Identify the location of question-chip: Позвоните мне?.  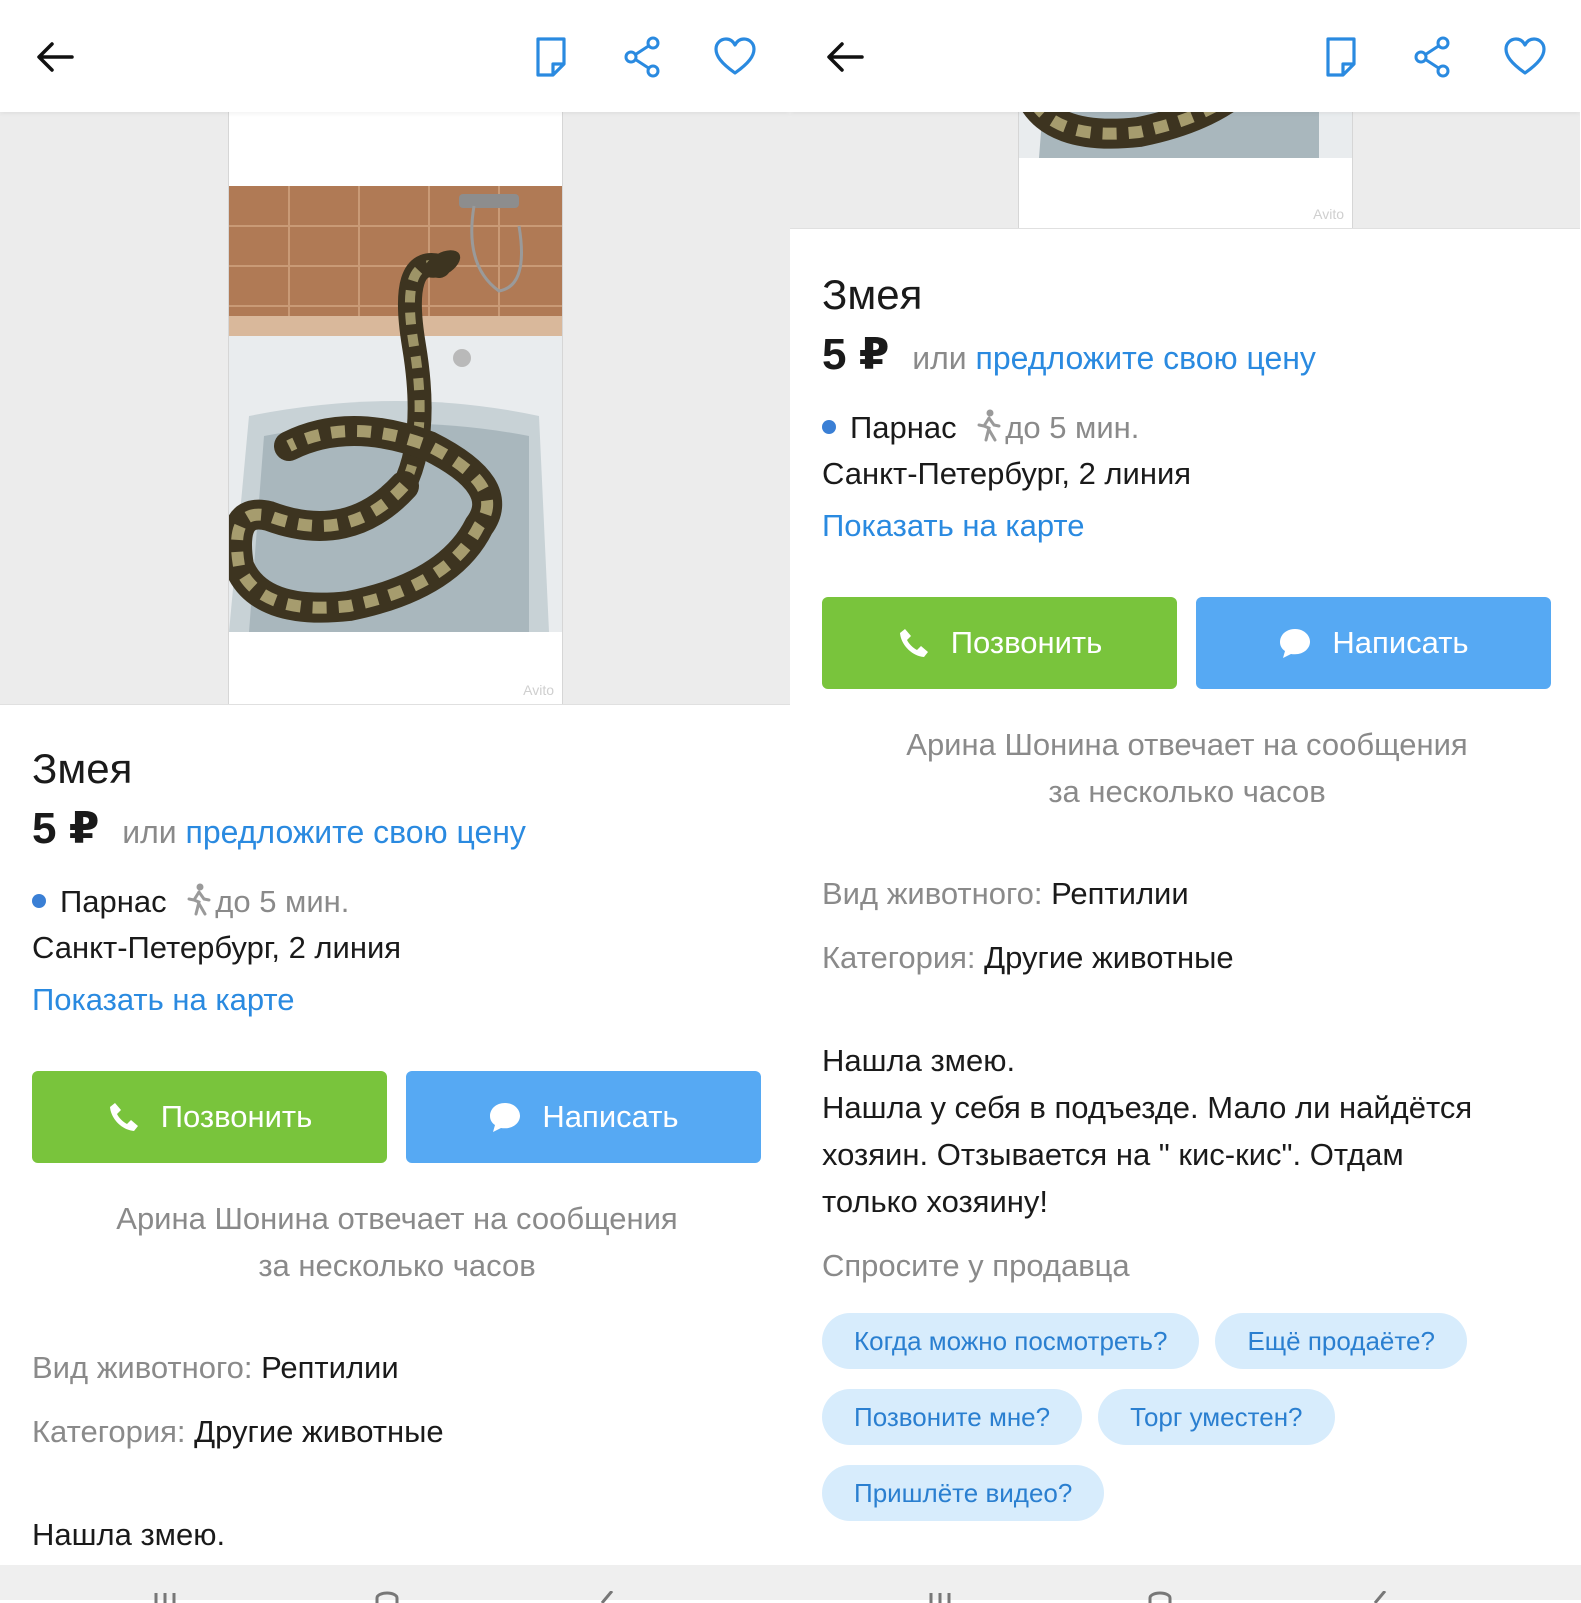
(952, 1417).